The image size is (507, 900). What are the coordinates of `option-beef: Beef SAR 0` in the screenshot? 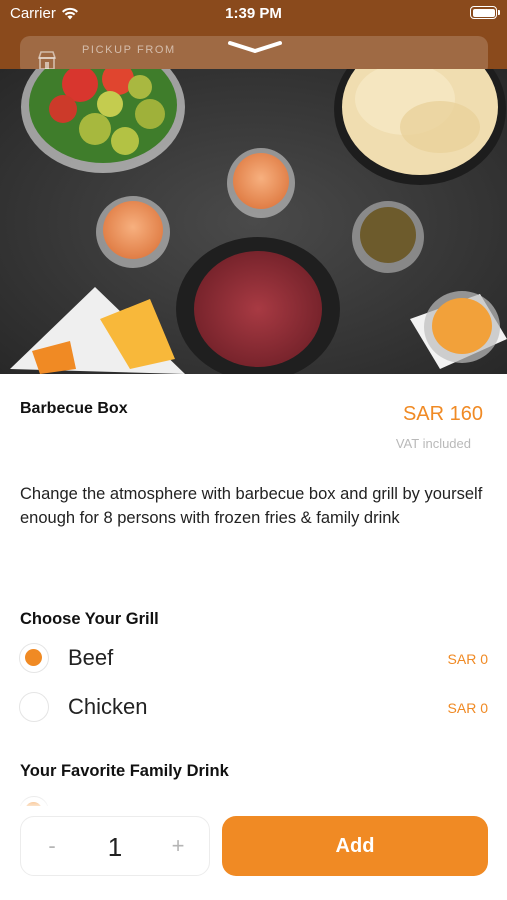 It's located at (253, 659).